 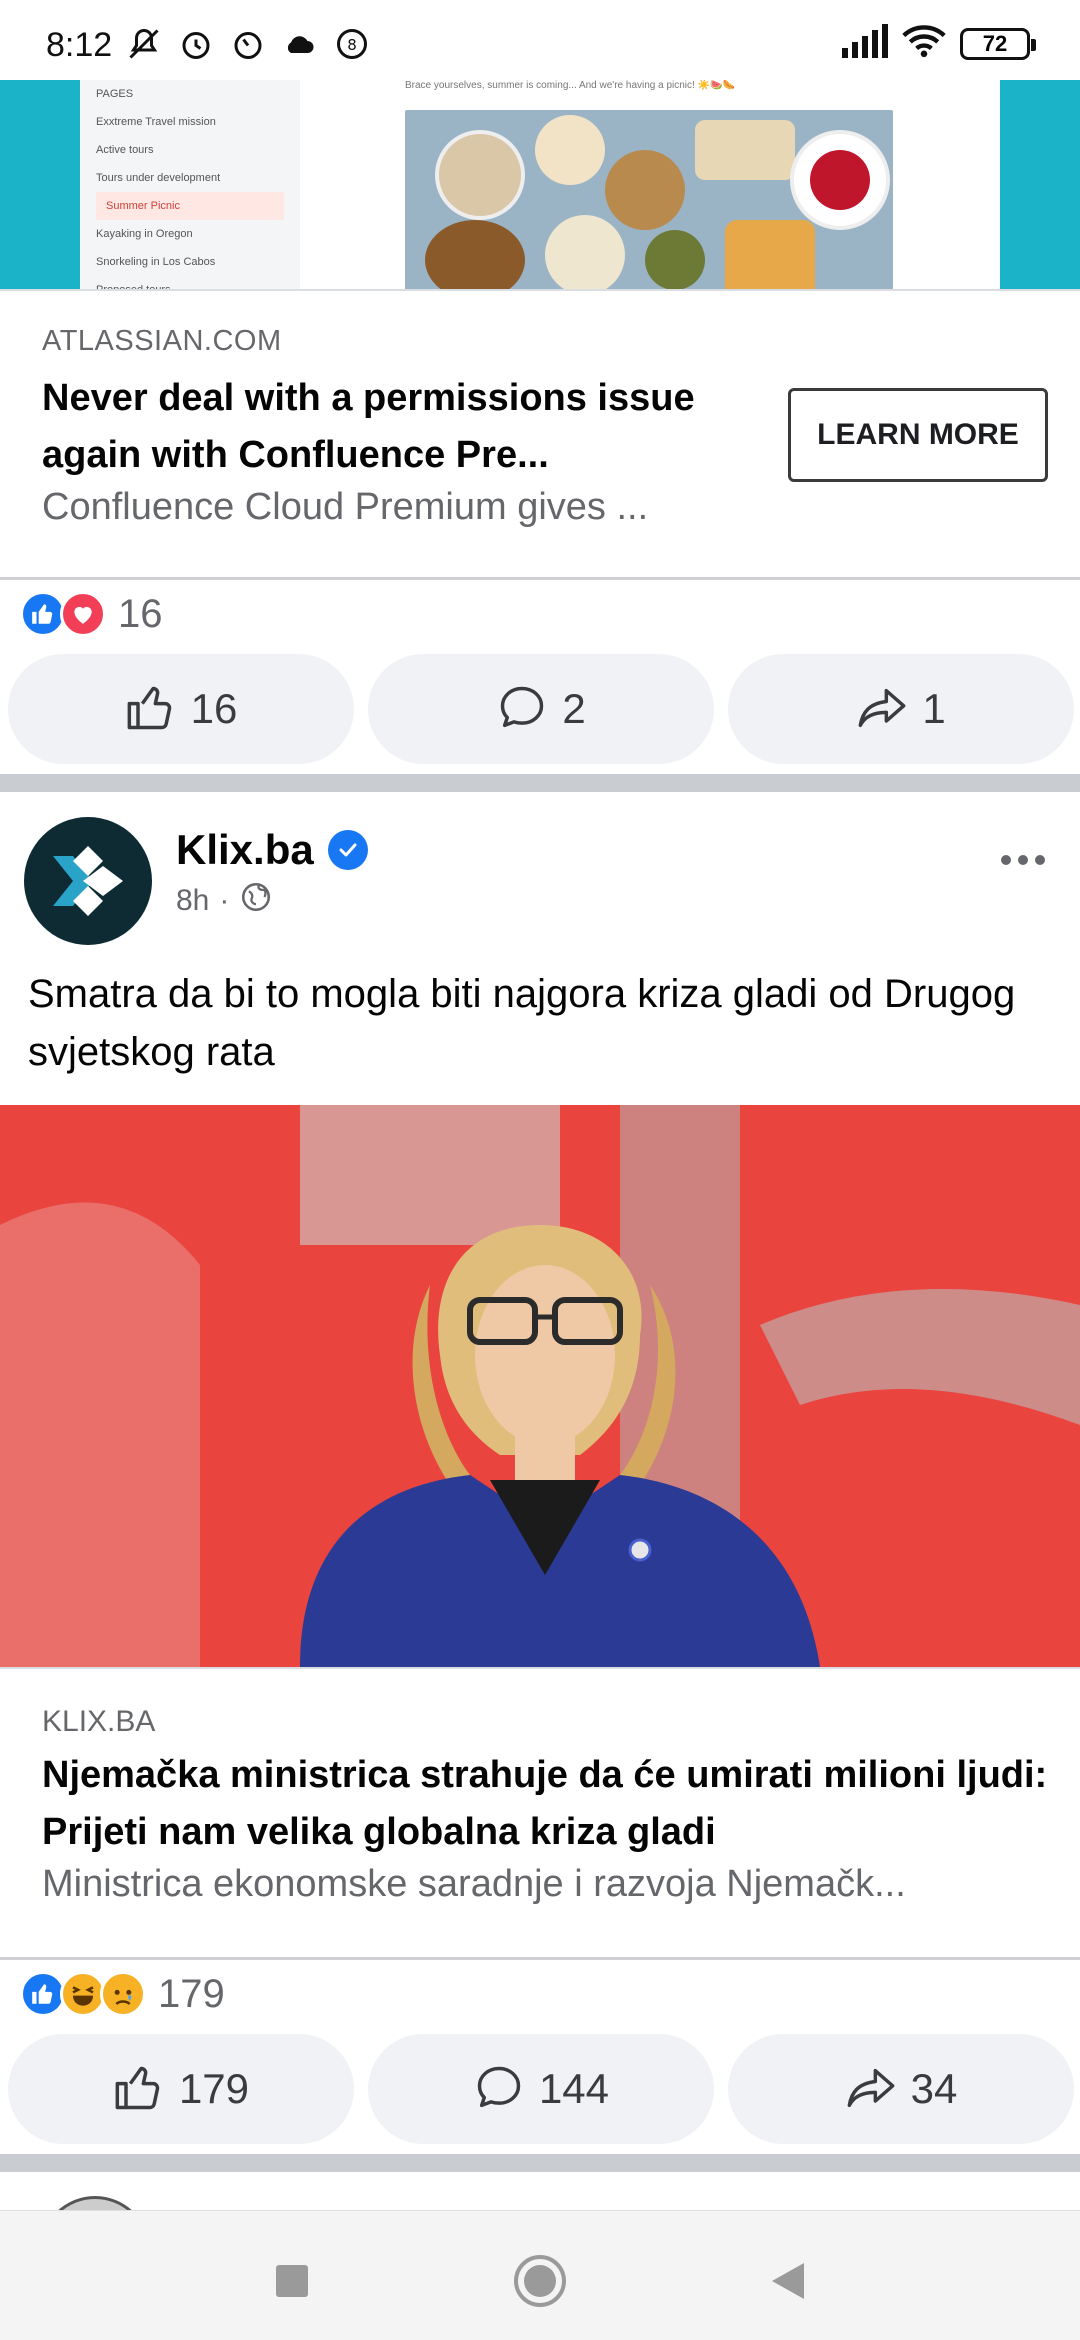 I want to click on system-nav-bar, so click(x=540, y=2275).